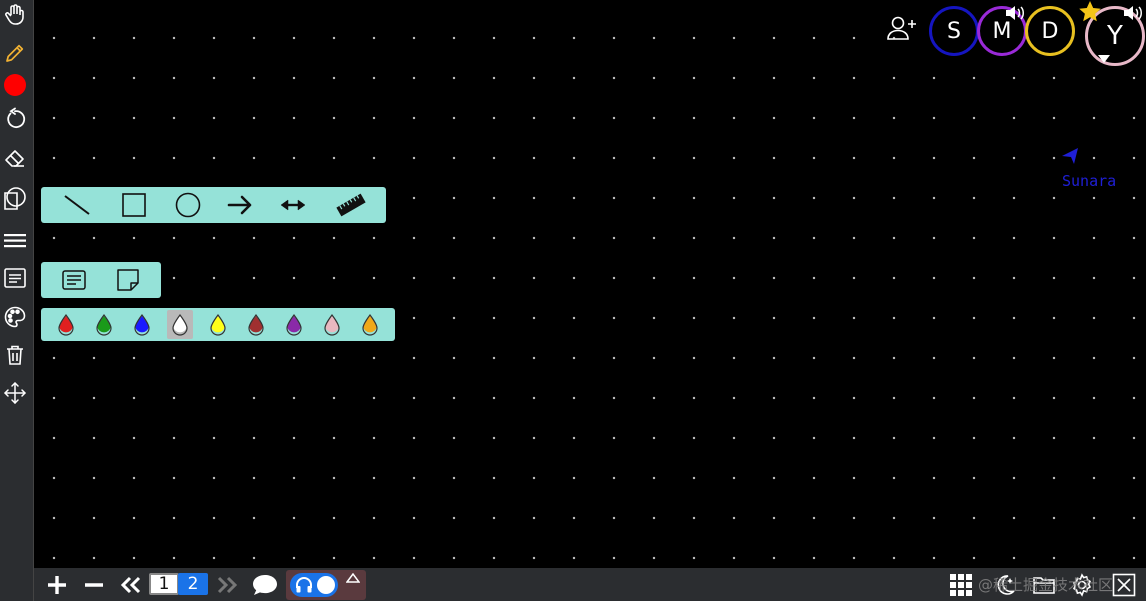  I want to click on caret-up-icon, so click(353, 578).